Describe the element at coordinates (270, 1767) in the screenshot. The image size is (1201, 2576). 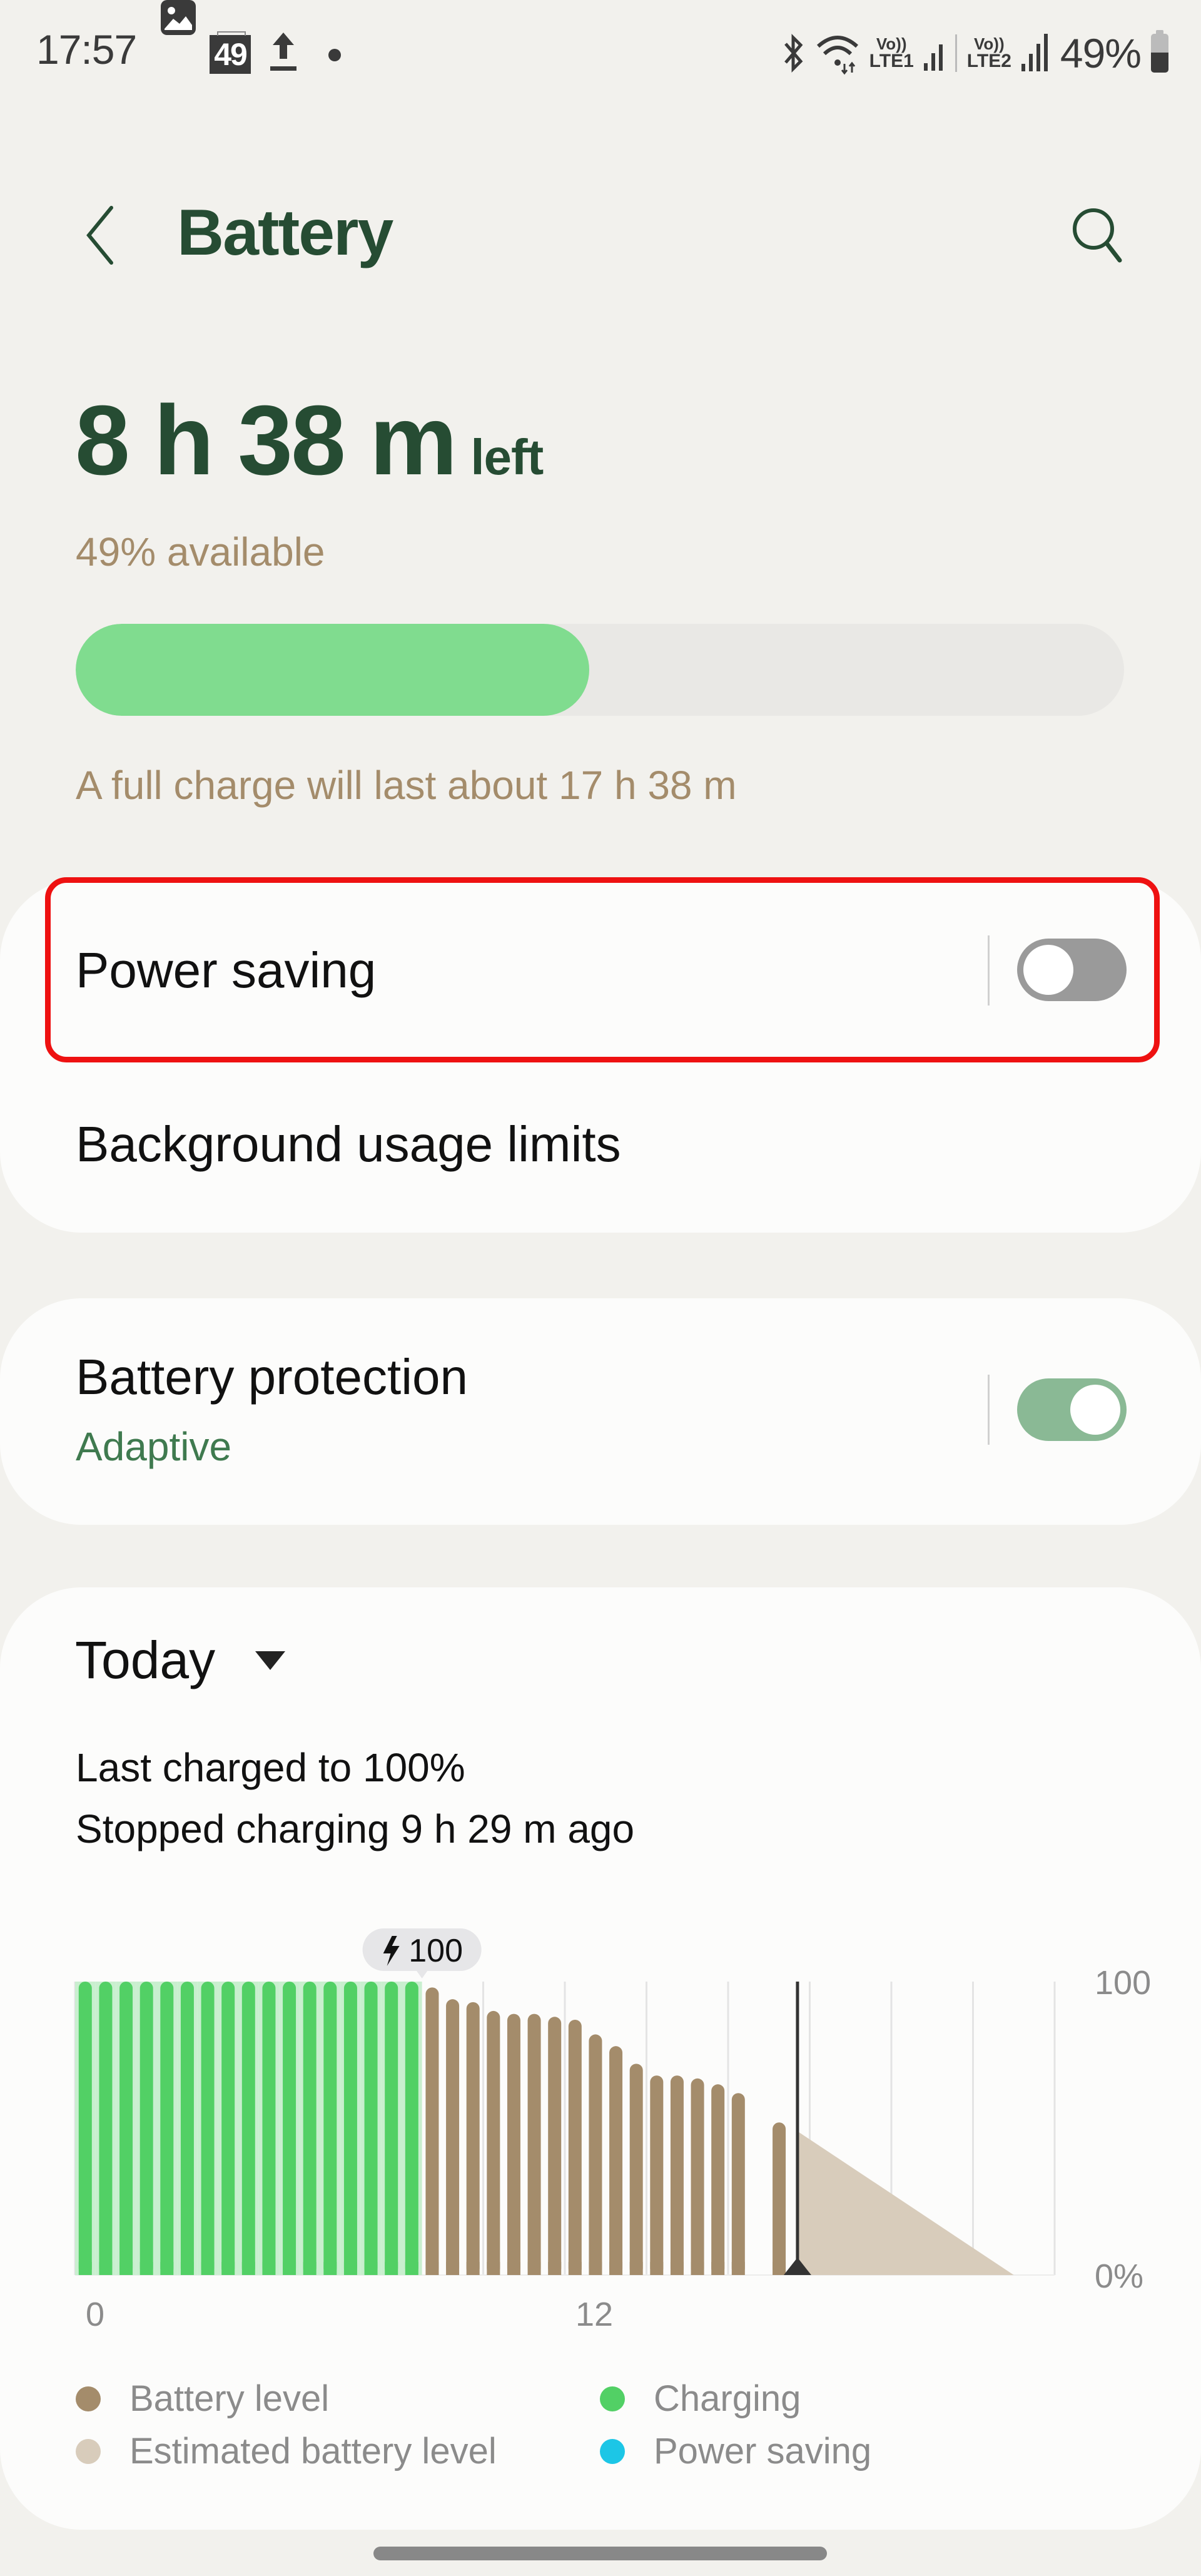
I see `last-charged-text: Last charged to 100%` at that location.